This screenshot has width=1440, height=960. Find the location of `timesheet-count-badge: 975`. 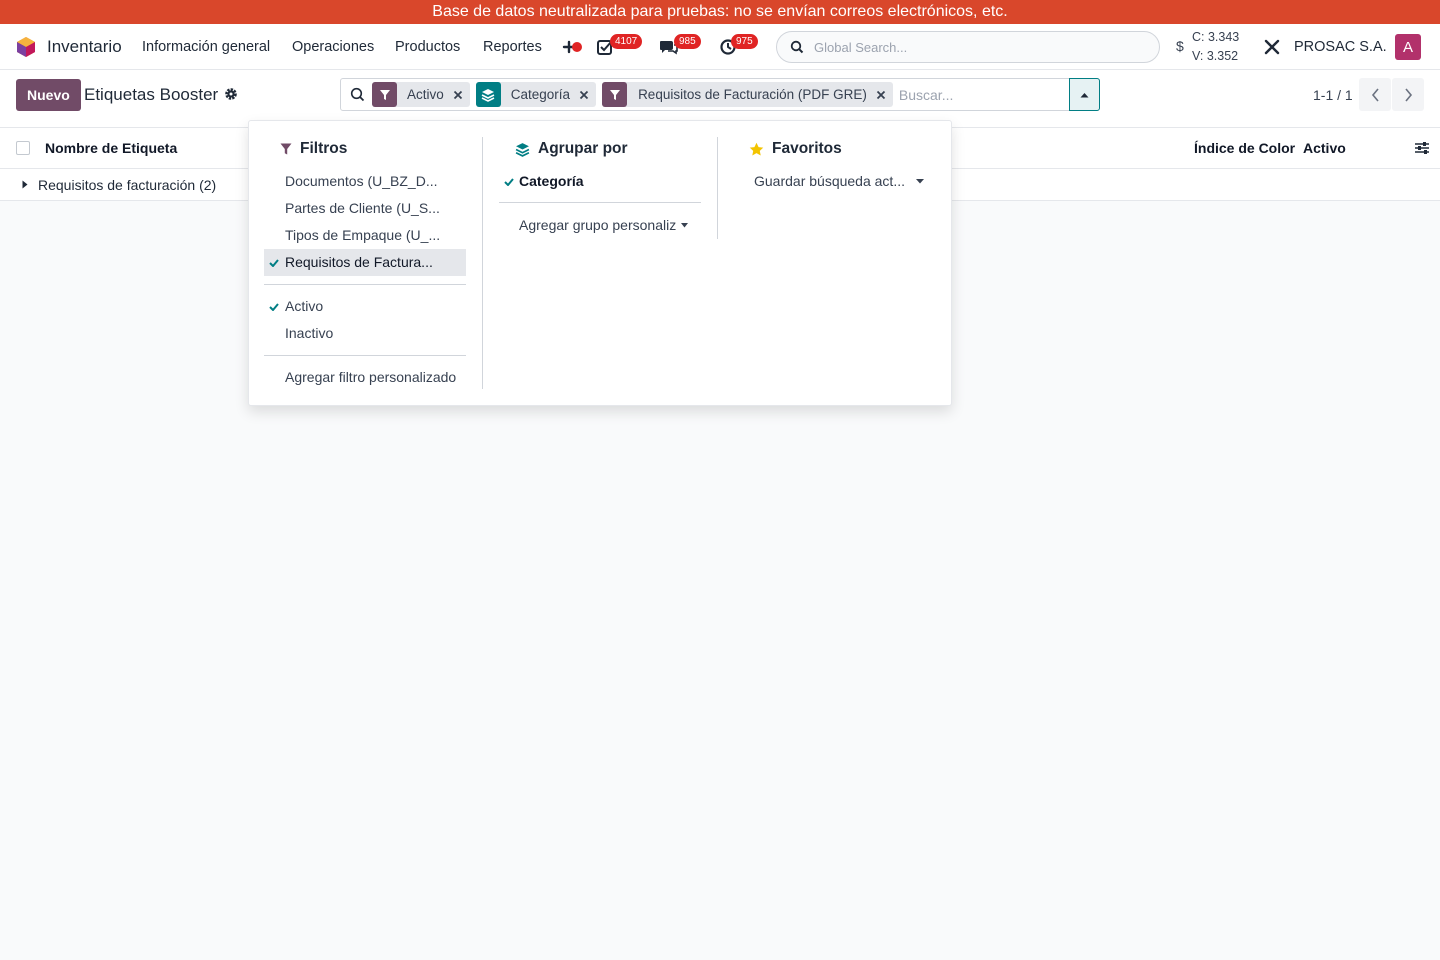

timesheet-count-badge: 975 is located at coordinates (744, 41).